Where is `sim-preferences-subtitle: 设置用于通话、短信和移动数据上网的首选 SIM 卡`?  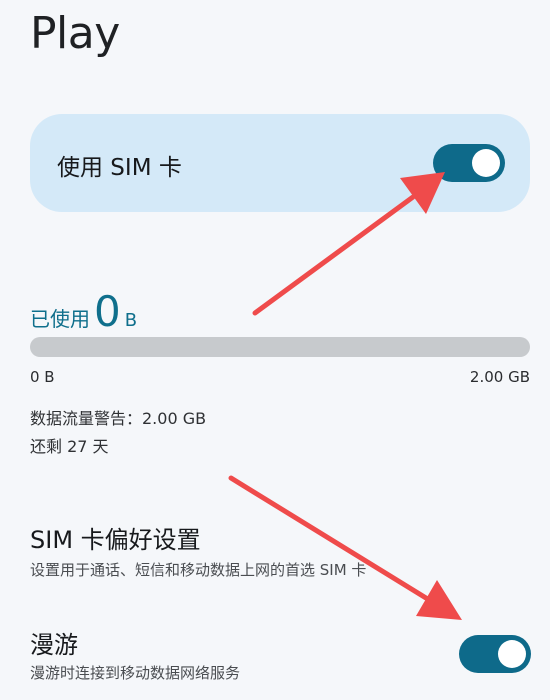 sim-preferences-subtitle: 设置用于通话、短信和移动数据上网的首选 SIM 卡 is located at coordinates (198, 570).